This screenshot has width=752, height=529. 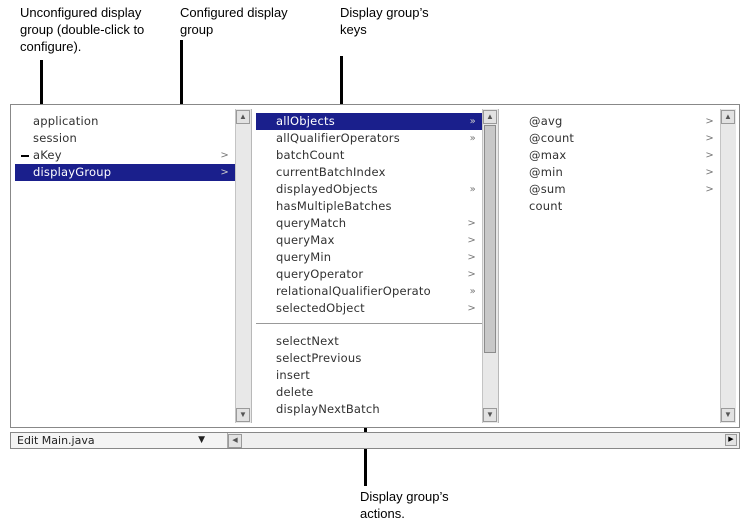 I want to click on list-item: queryMatch >, so click(x=369, y=223).